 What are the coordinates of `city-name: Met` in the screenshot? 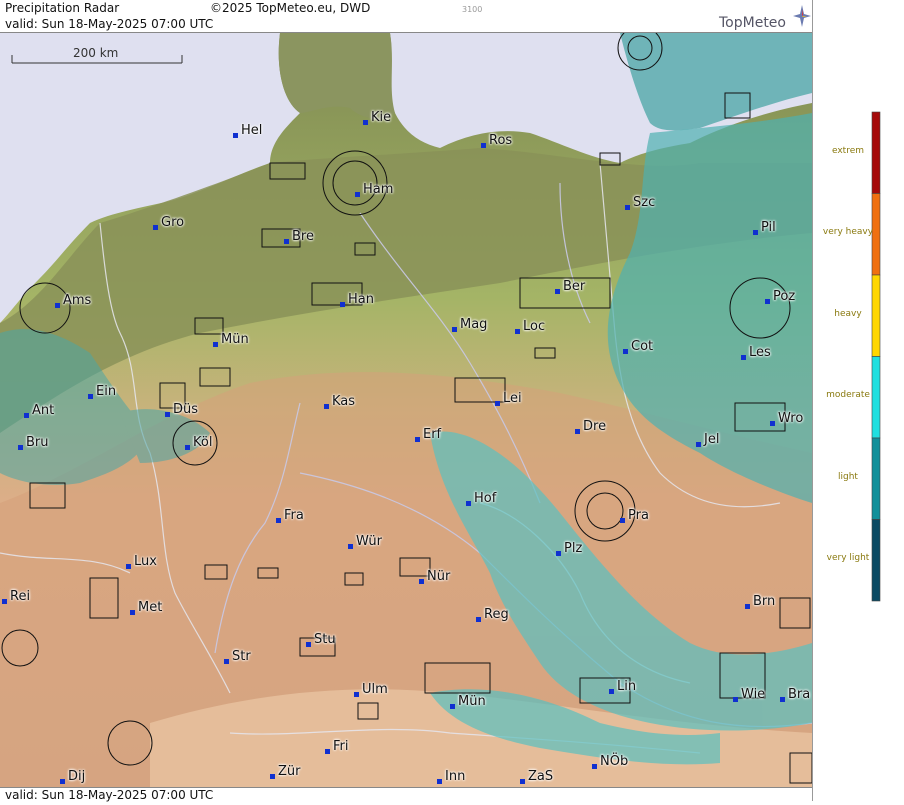 It's located at (150, 607).